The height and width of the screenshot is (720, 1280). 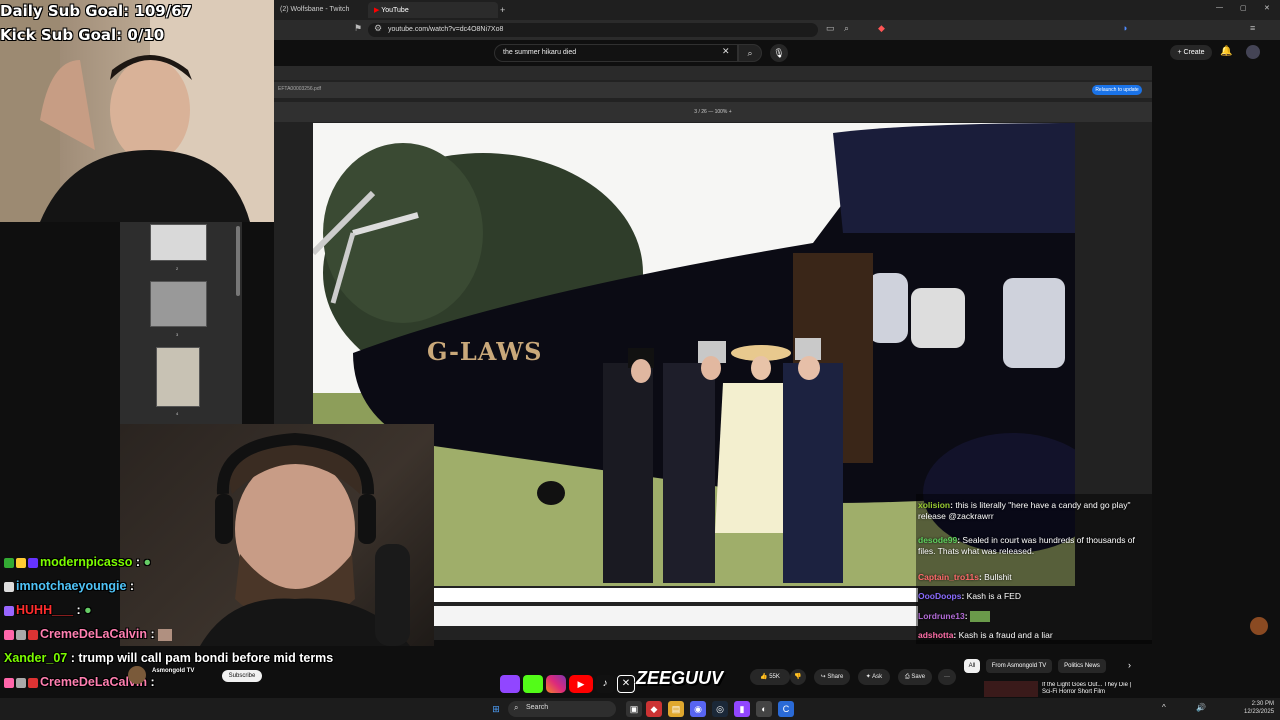 I want to click on more-actions-button: ···, so click(x=947, y=677).